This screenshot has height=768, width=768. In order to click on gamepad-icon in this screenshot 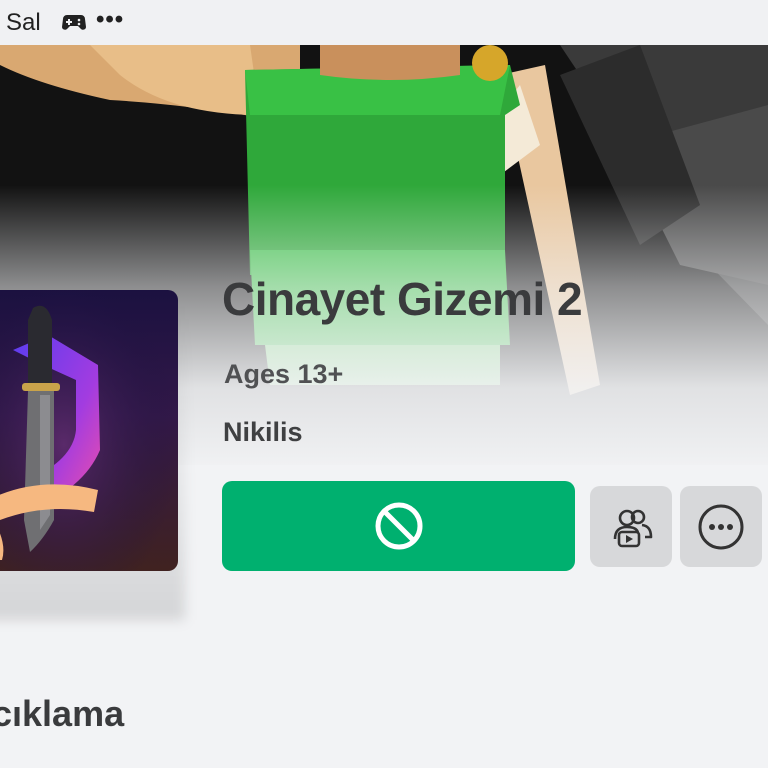, I will do `click(74, 24)`.